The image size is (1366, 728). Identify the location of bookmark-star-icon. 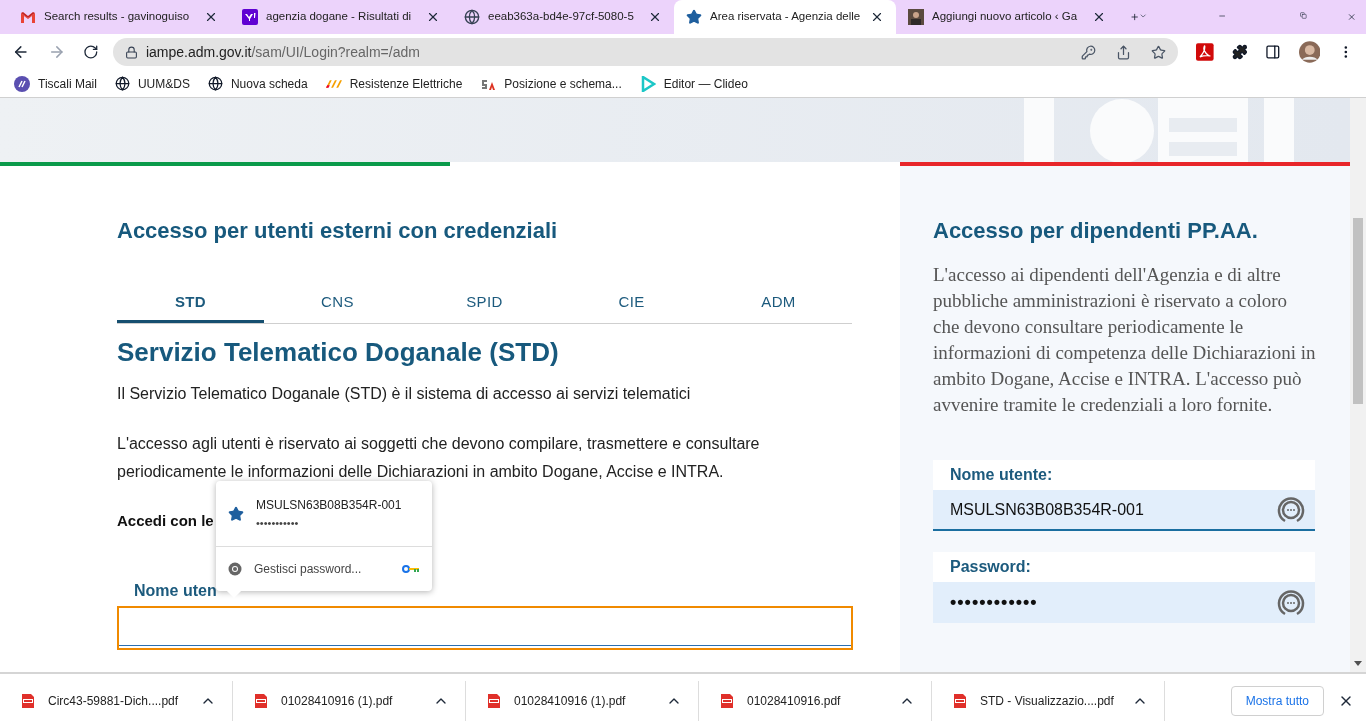
(1158, 52).